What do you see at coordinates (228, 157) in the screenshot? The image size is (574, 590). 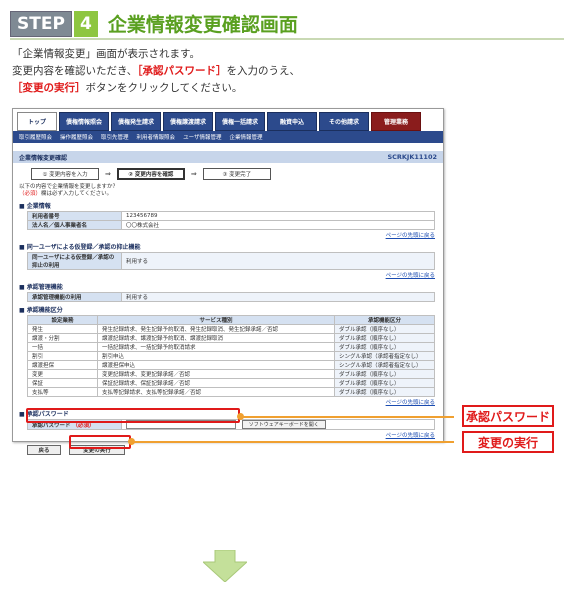 I see `screen-titlebar: 企業情報変更確認 SCRKJK11102` at bounding box center [228, 157].